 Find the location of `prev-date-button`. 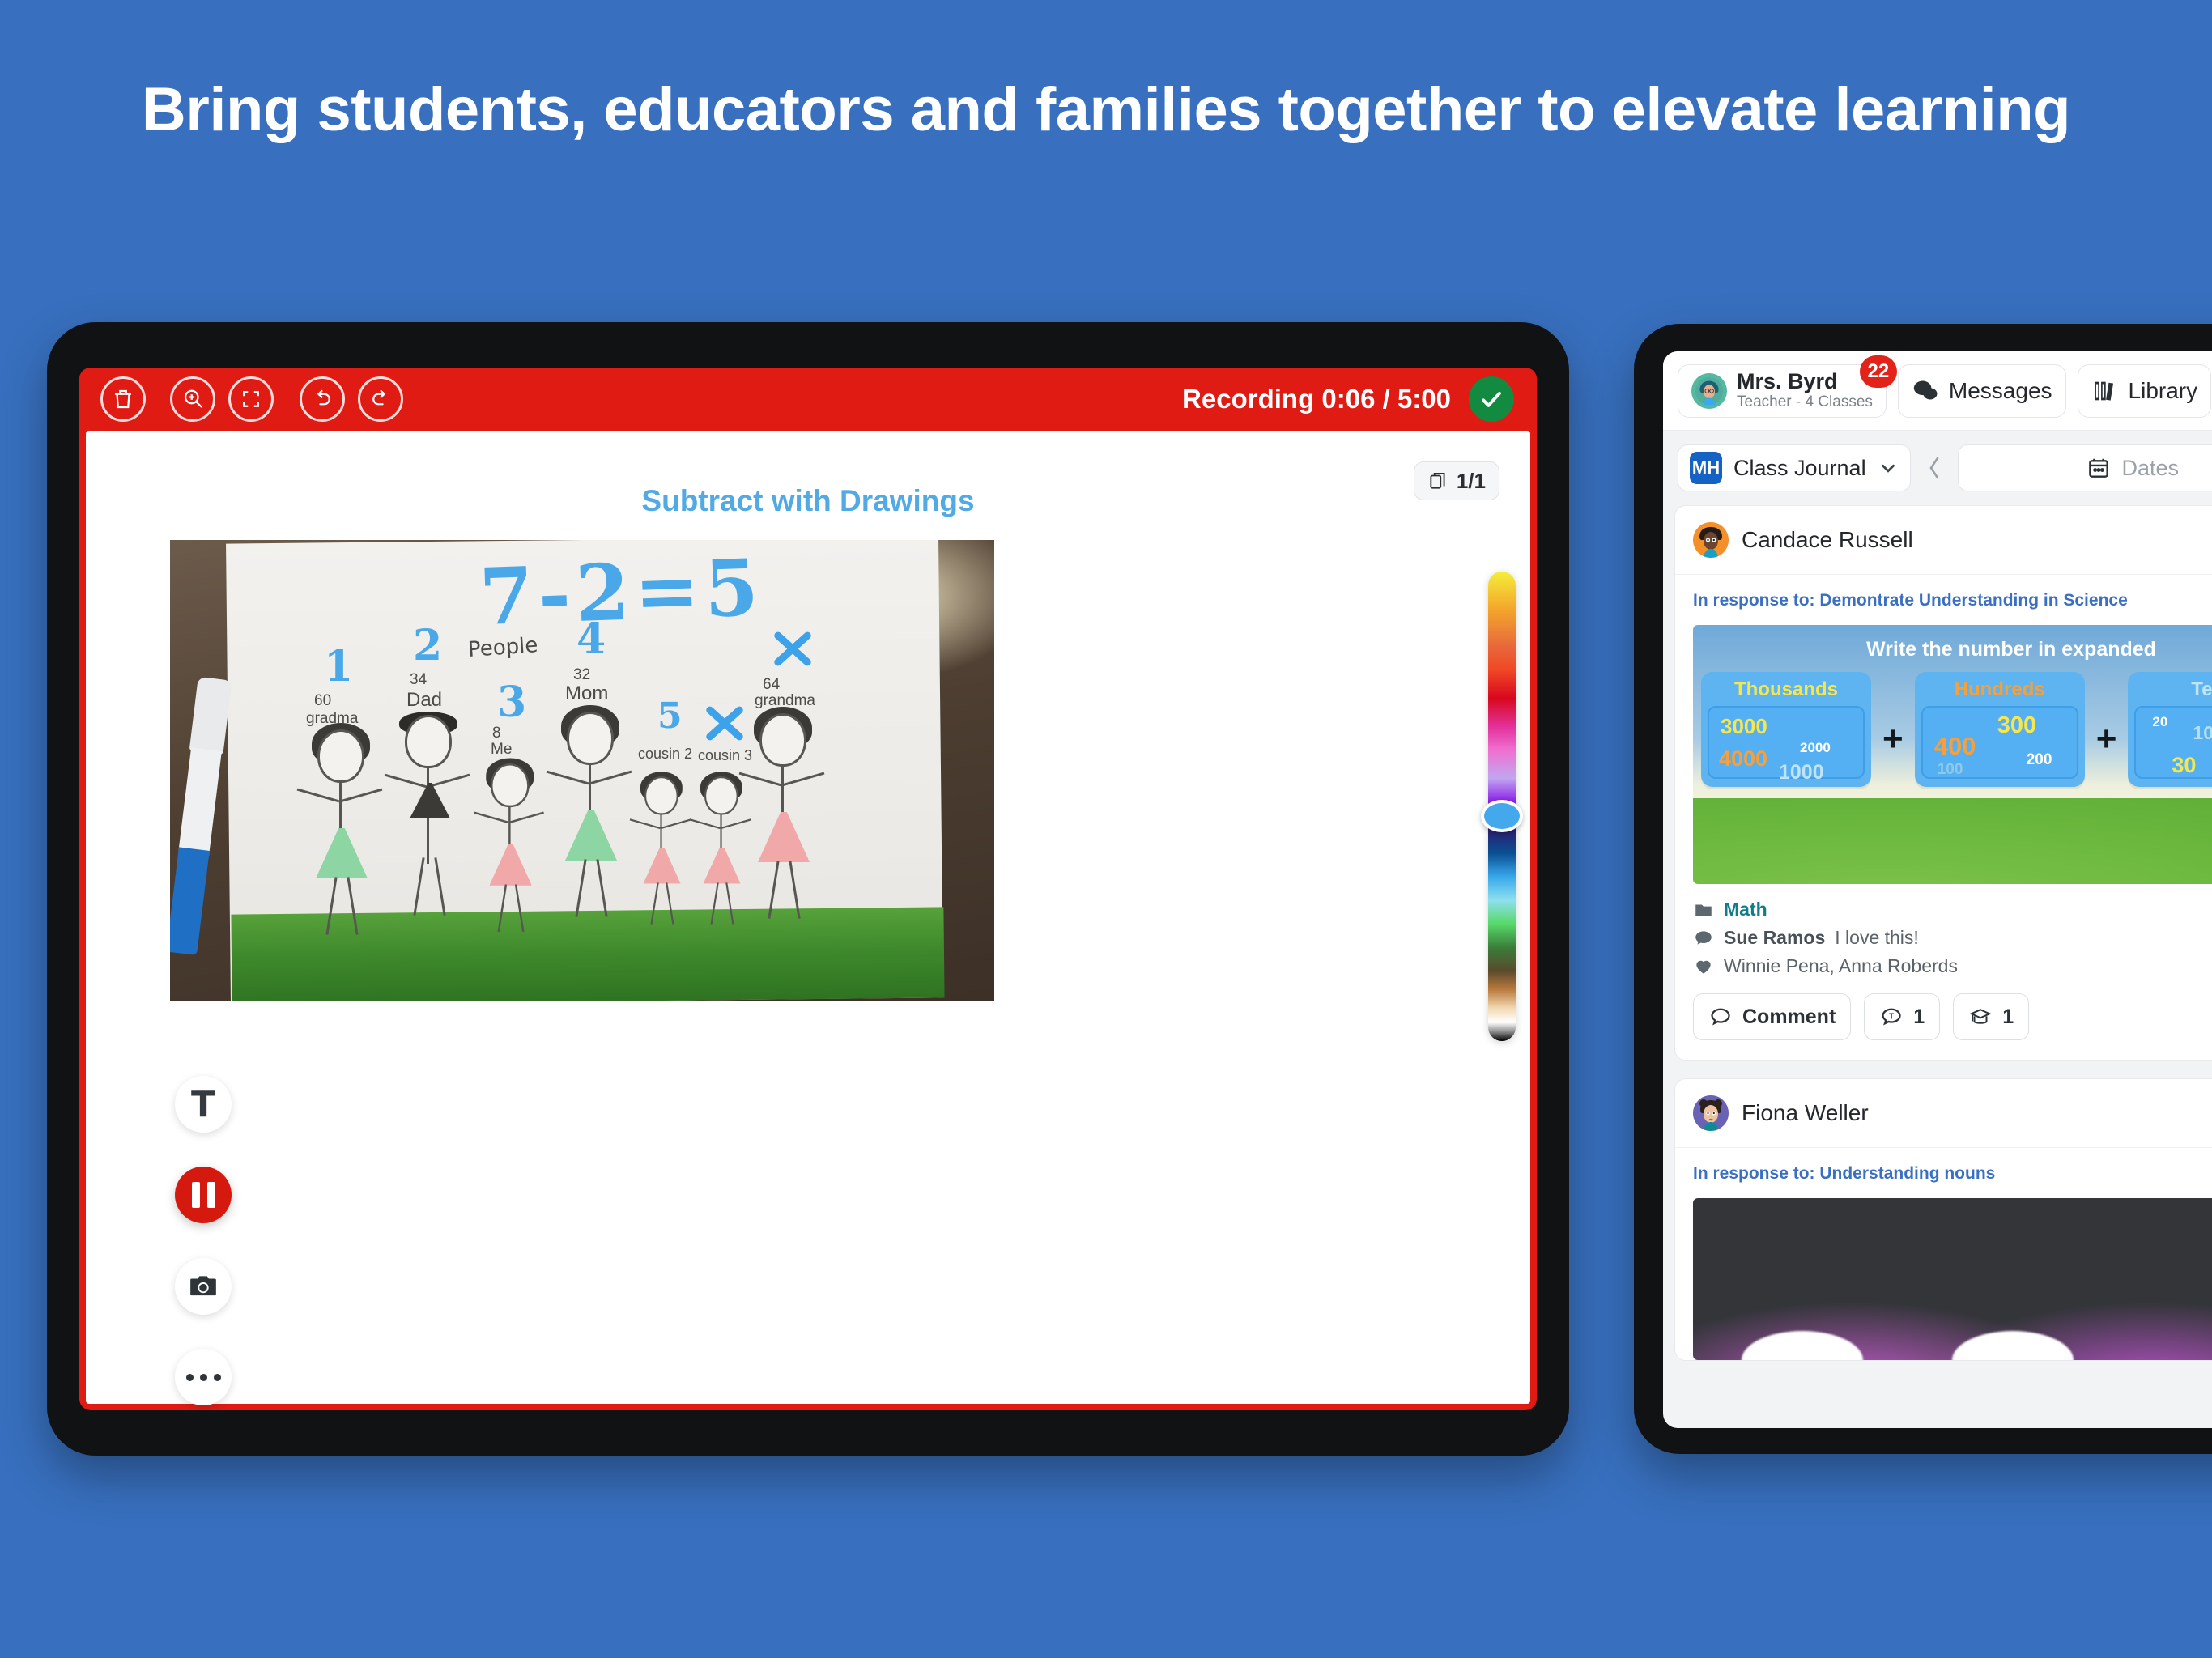

prev-date-button is located at coordinates (1934, 468).